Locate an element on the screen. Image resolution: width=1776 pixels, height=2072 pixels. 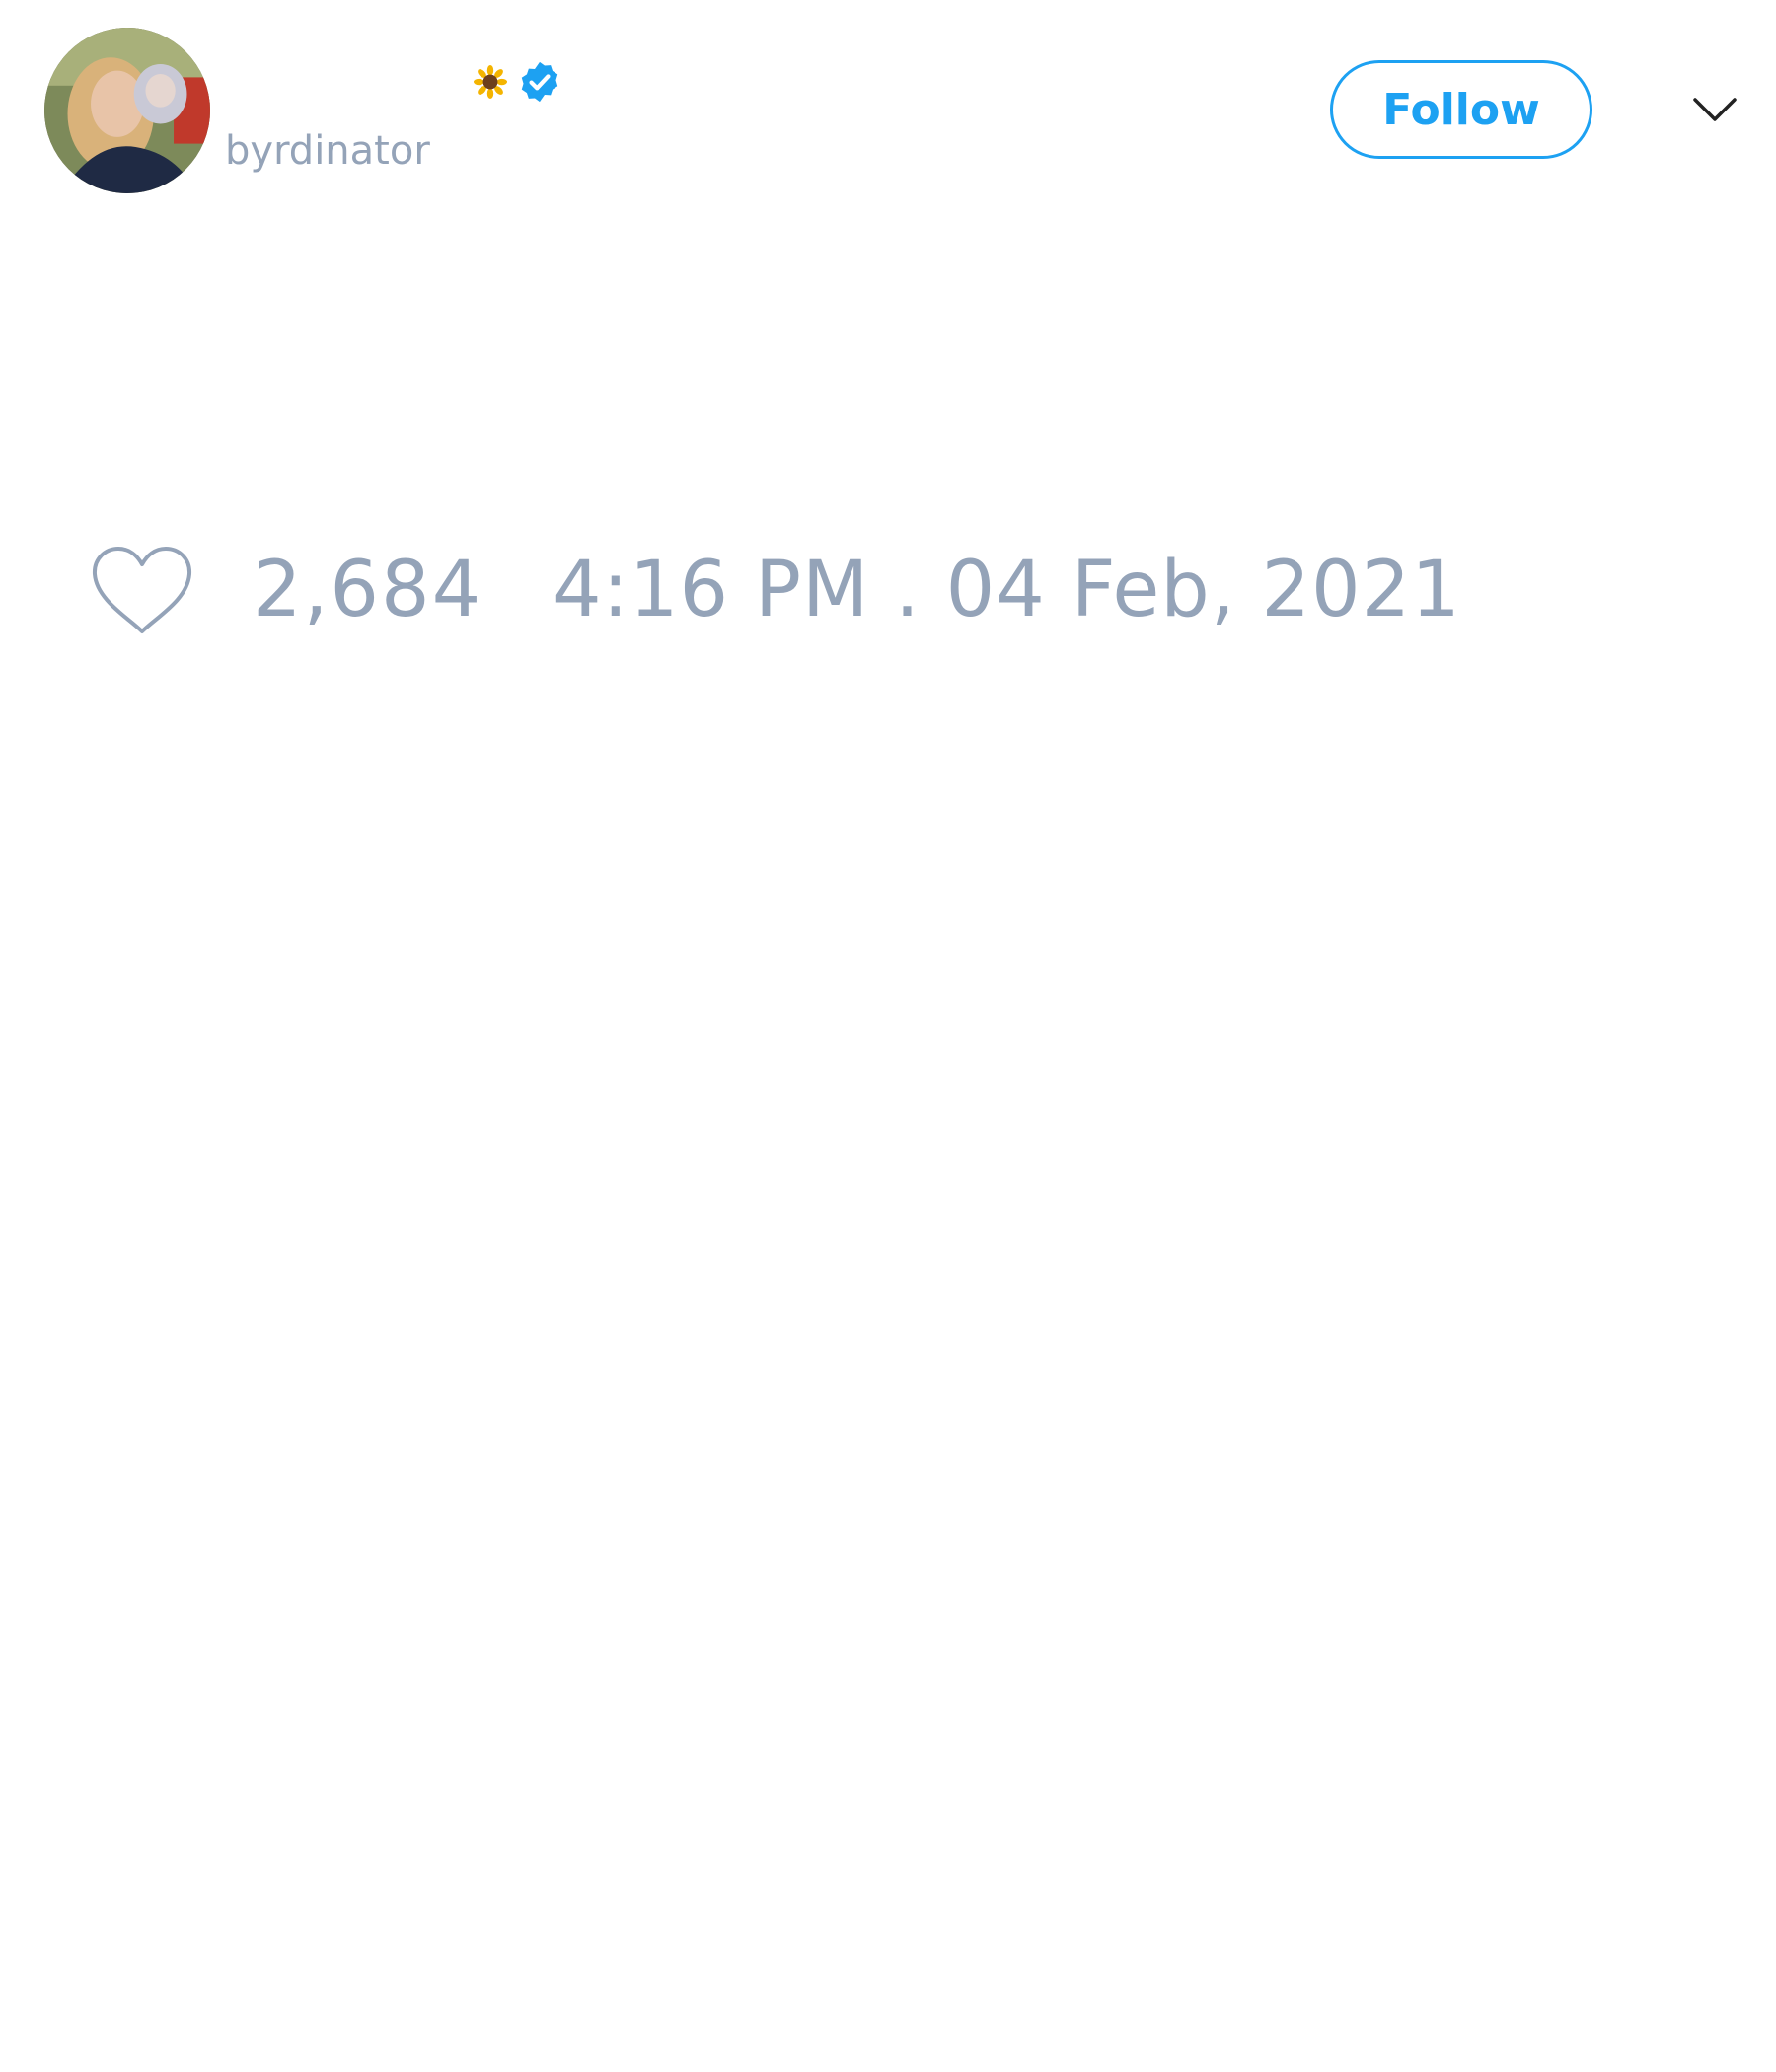
like-count: 2,684 is located at coordinates (368, 590).